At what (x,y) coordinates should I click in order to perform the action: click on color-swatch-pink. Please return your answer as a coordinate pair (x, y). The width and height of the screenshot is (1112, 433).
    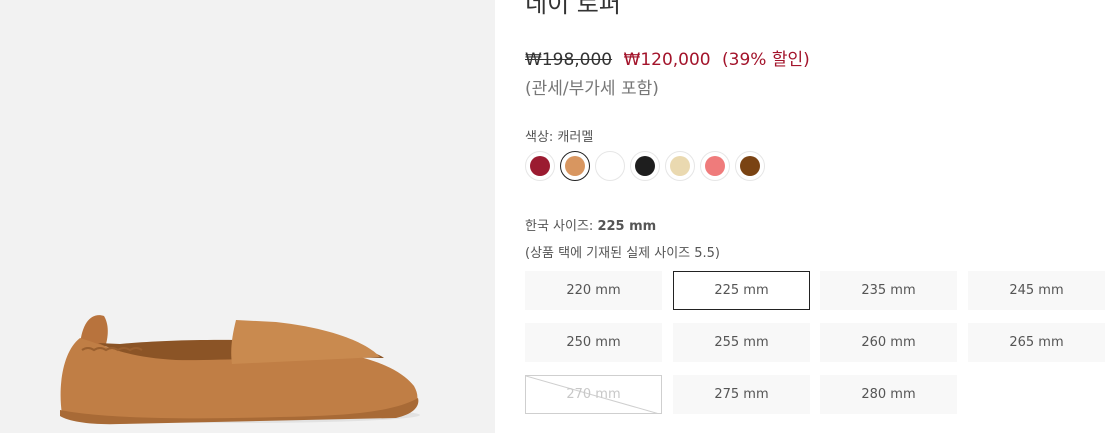
    Looking at the image, I should click on (715, 166).